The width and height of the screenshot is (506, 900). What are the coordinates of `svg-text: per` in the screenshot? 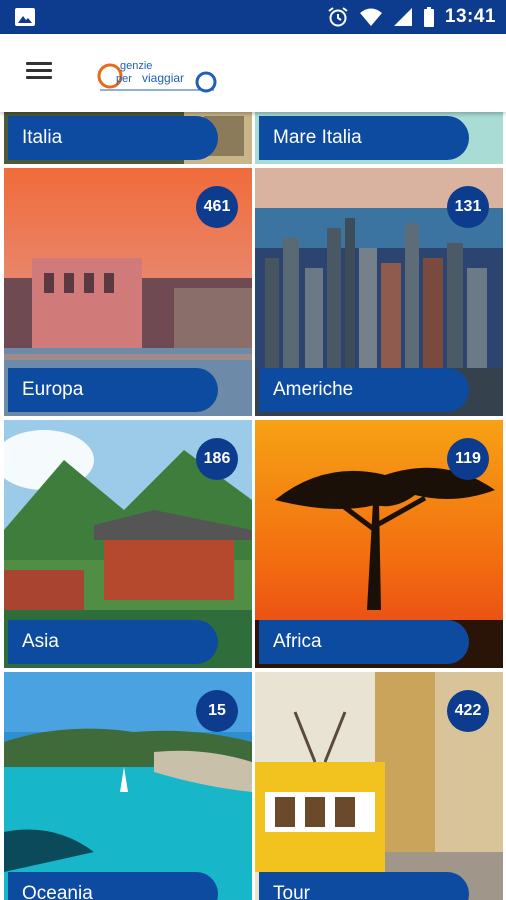 It's located at (124, 79).